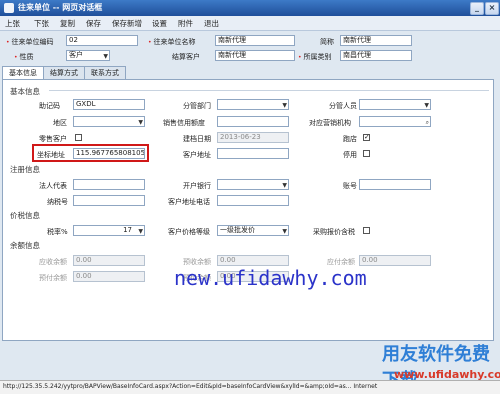  What do you see at coordinates (330, 123) in the screenshot?
I see `org-label: 对应营销机构` at bounding box center [330, 123].